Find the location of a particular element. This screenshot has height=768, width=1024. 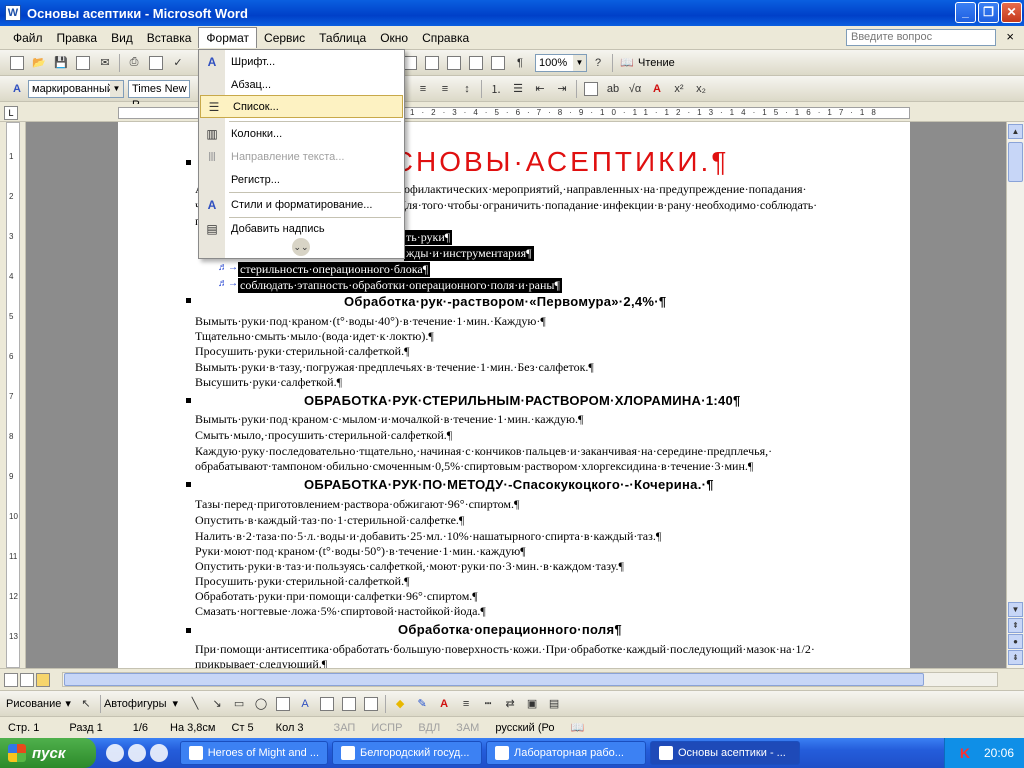

diagram-icon is located at coordinates (327, 704).